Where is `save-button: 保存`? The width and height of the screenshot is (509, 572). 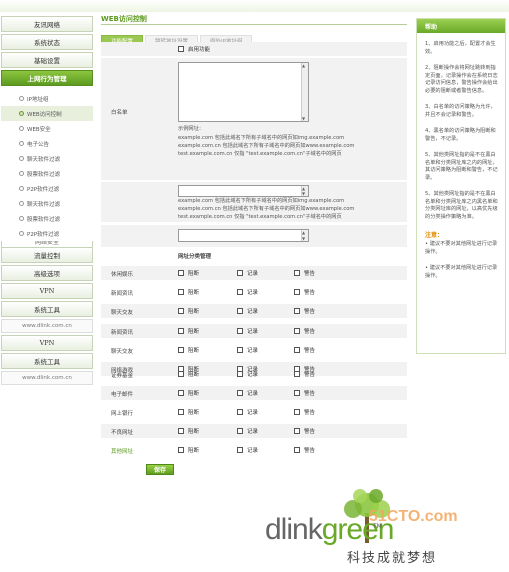 save-button: 保存 is located at coordinates (160, 469).